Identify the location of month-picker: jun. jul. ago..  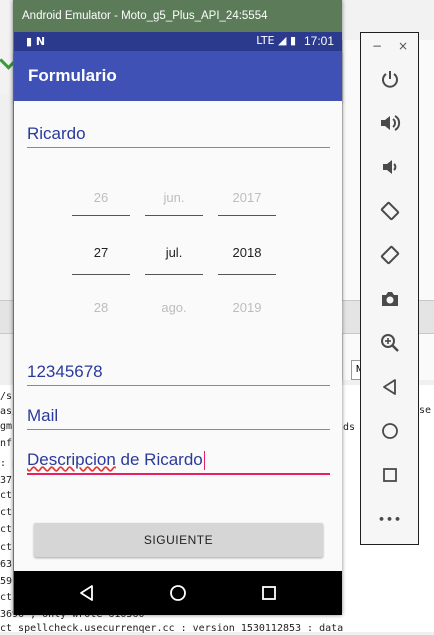
(174, 252).